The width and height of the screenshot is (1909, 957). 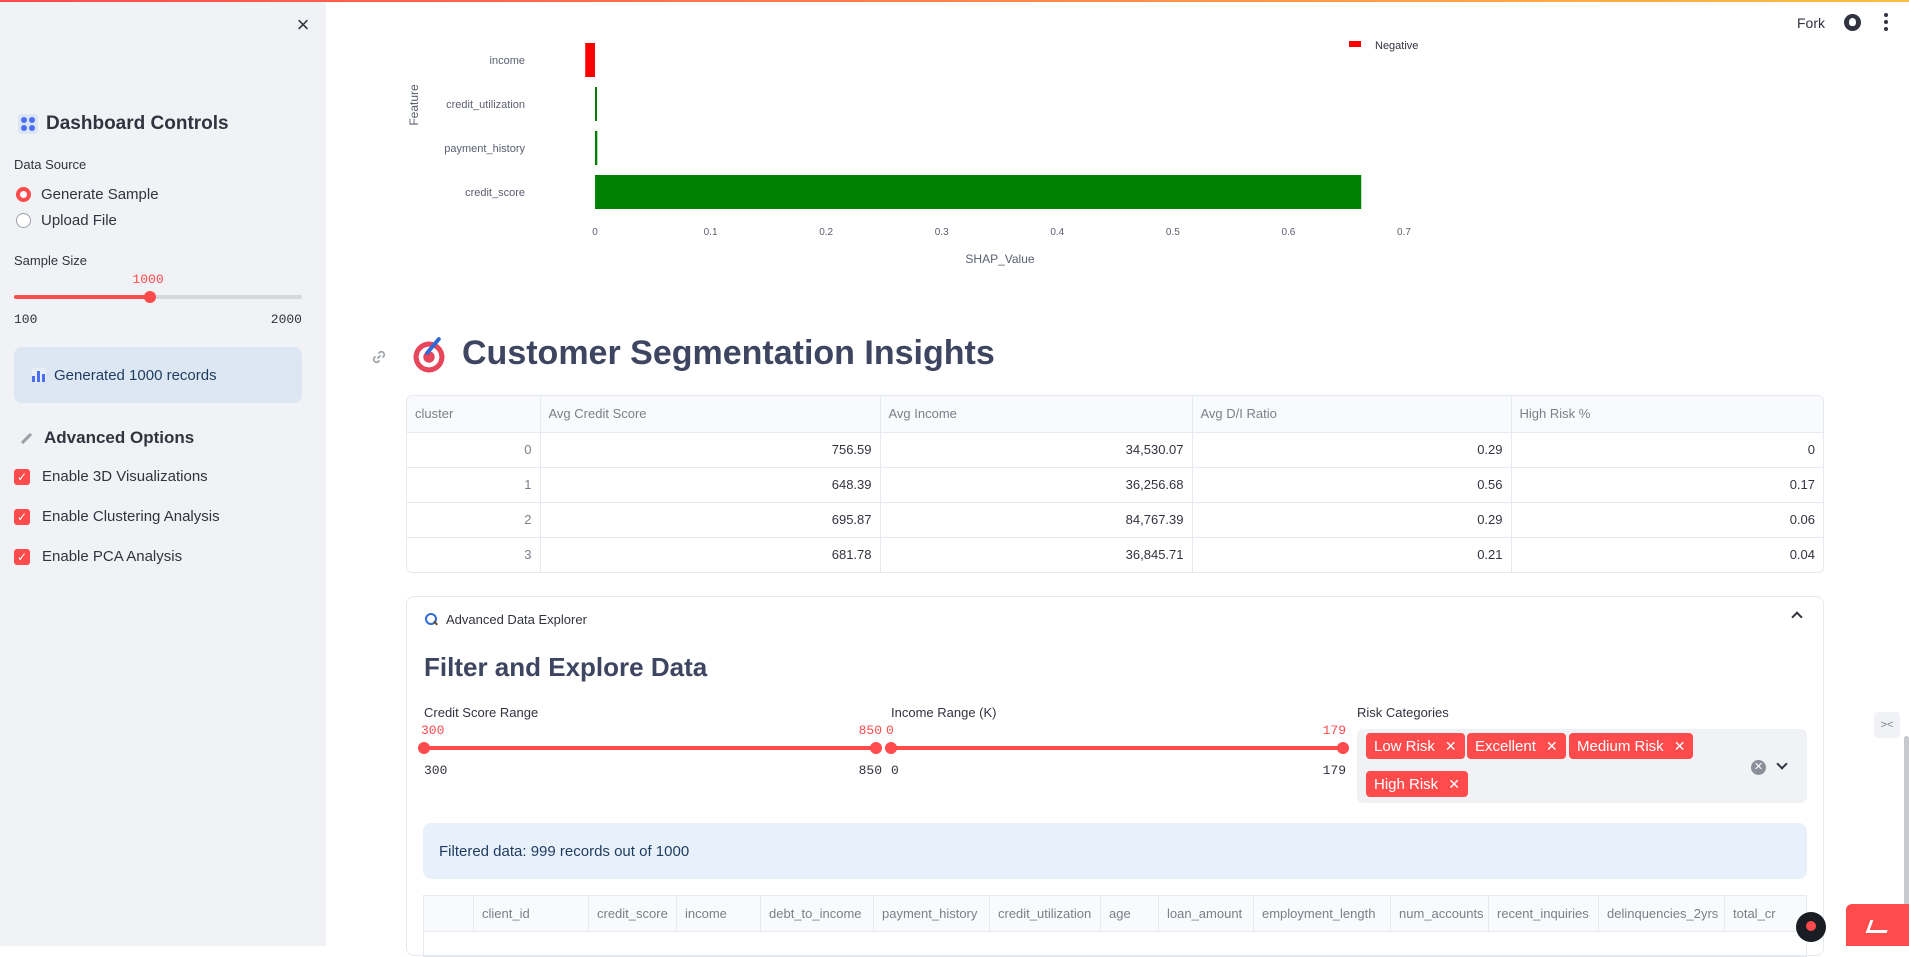 I want to click on table-cell: 36,256.68, so click(x=1036, y=485).